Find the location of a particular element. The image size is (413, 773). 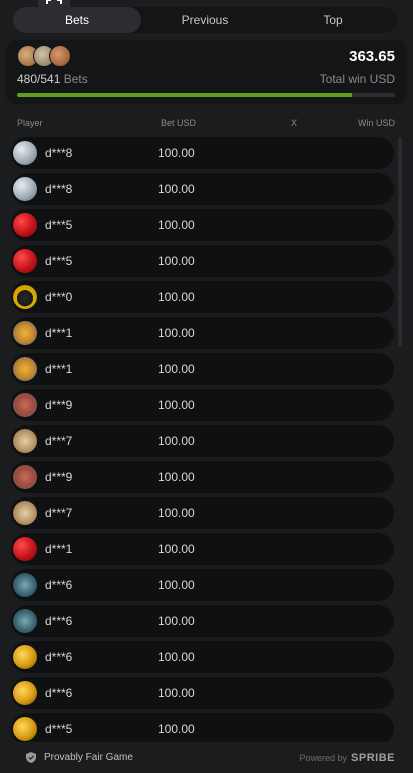

header-win: Win USD is located at coordinates (376, 123).